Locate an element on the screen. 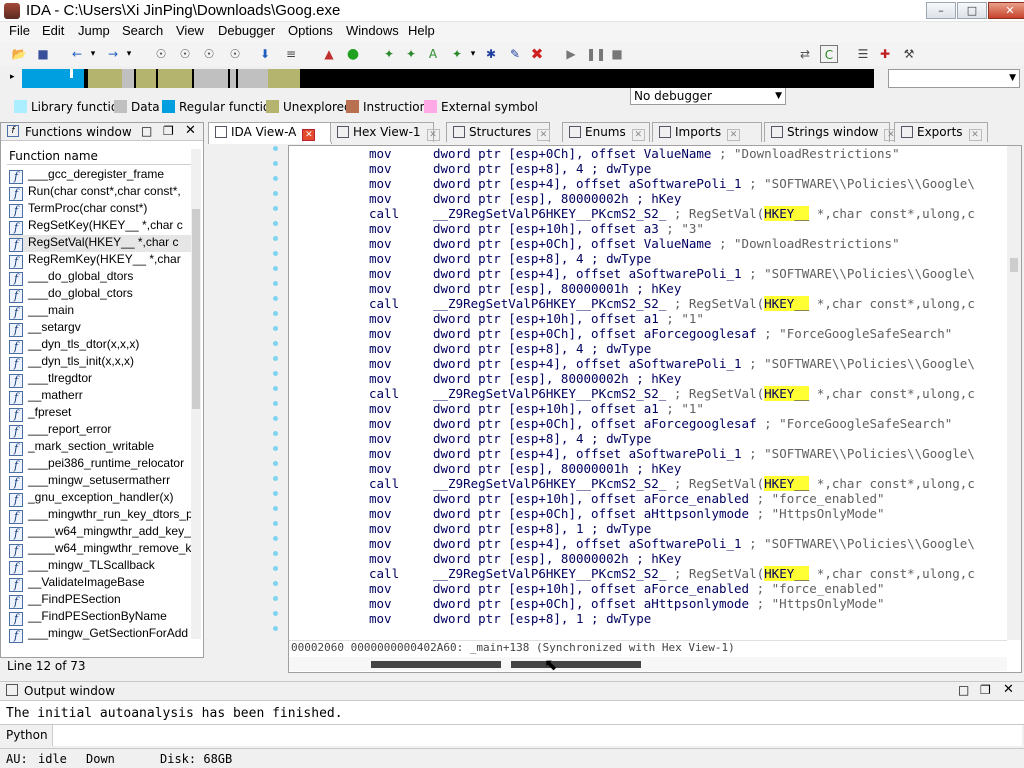 The image size is (1024, 768). function-list-item: f __ValidateImageBase is located at coordinates (100, 583).